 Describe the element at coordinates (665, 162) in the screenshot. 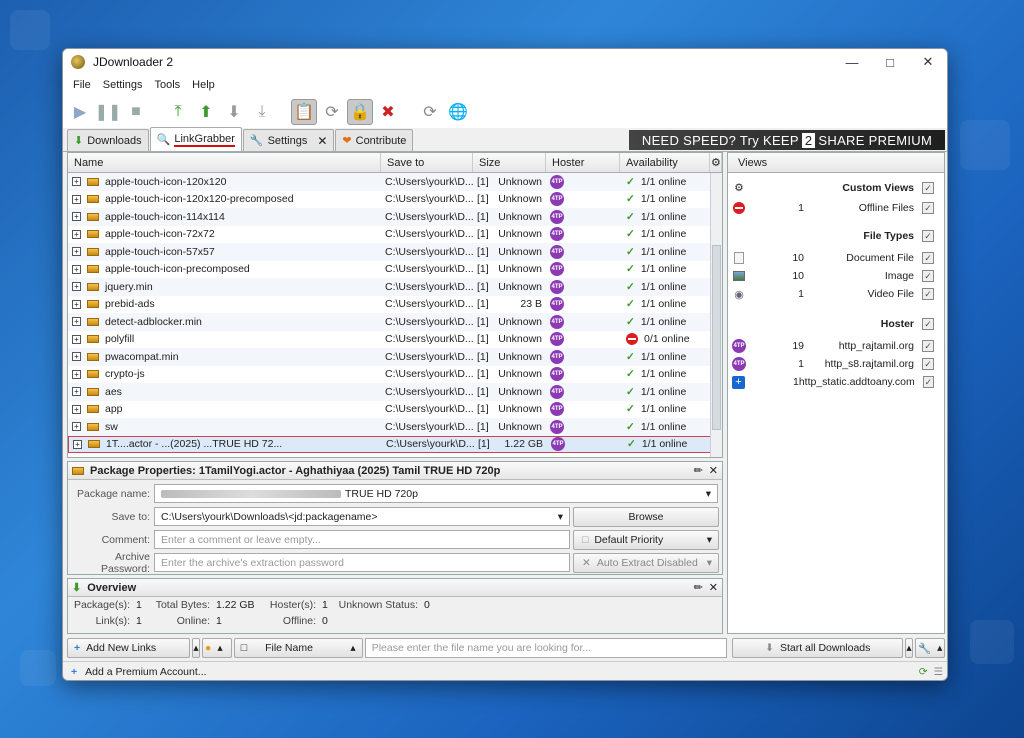

I see `column-availability: Availability` at that location.